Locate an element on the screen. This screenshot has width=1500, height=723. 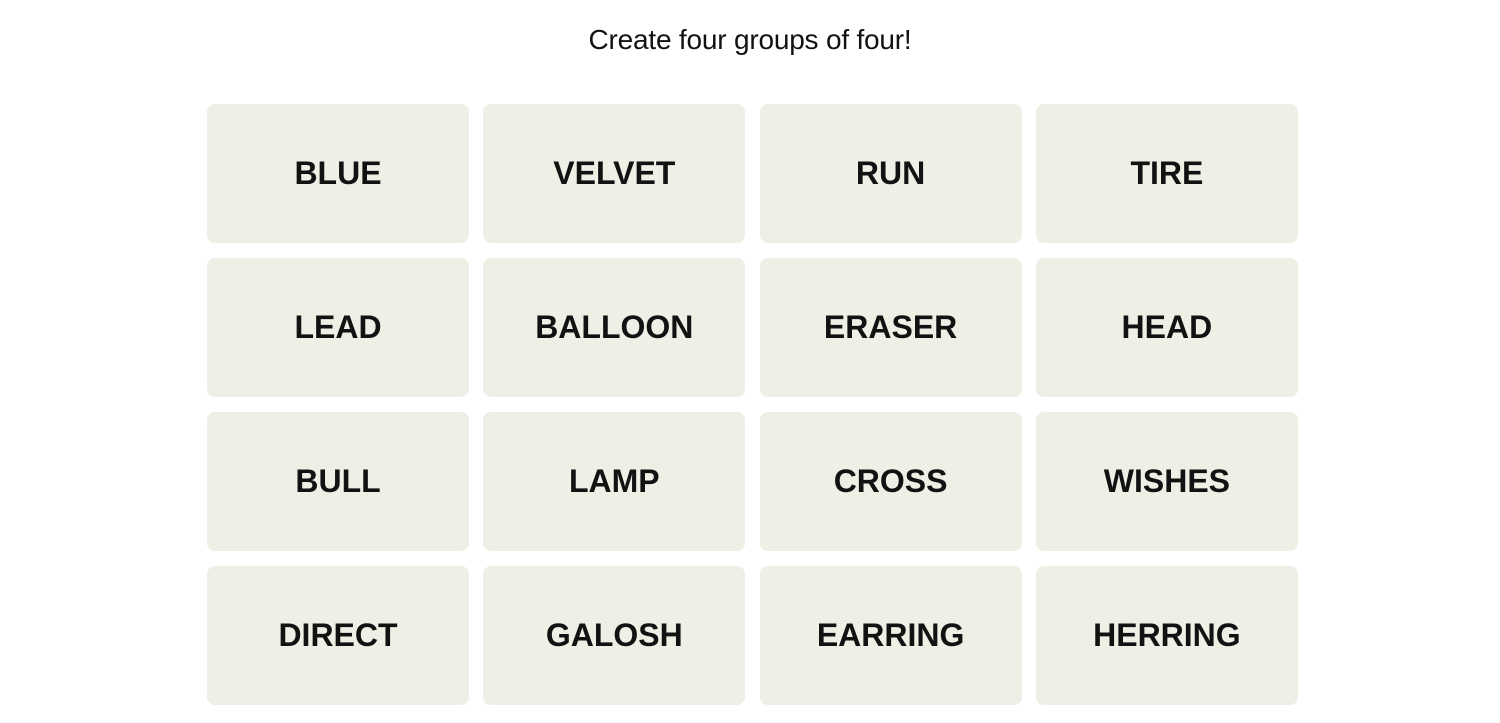
word-tile: CROSS is located at coordinates (890, 481).